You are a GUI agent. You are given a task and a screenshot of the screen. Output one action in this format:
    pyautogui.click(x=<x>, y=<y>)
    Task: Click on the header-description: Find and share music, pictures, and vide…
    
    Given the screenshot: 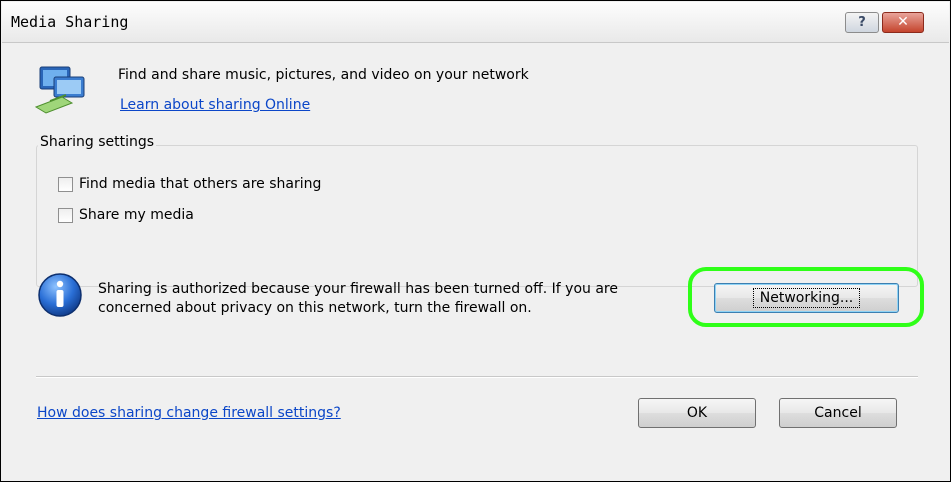 What is the action you would take?
    pyautogui.click(x=323, y=75)
    